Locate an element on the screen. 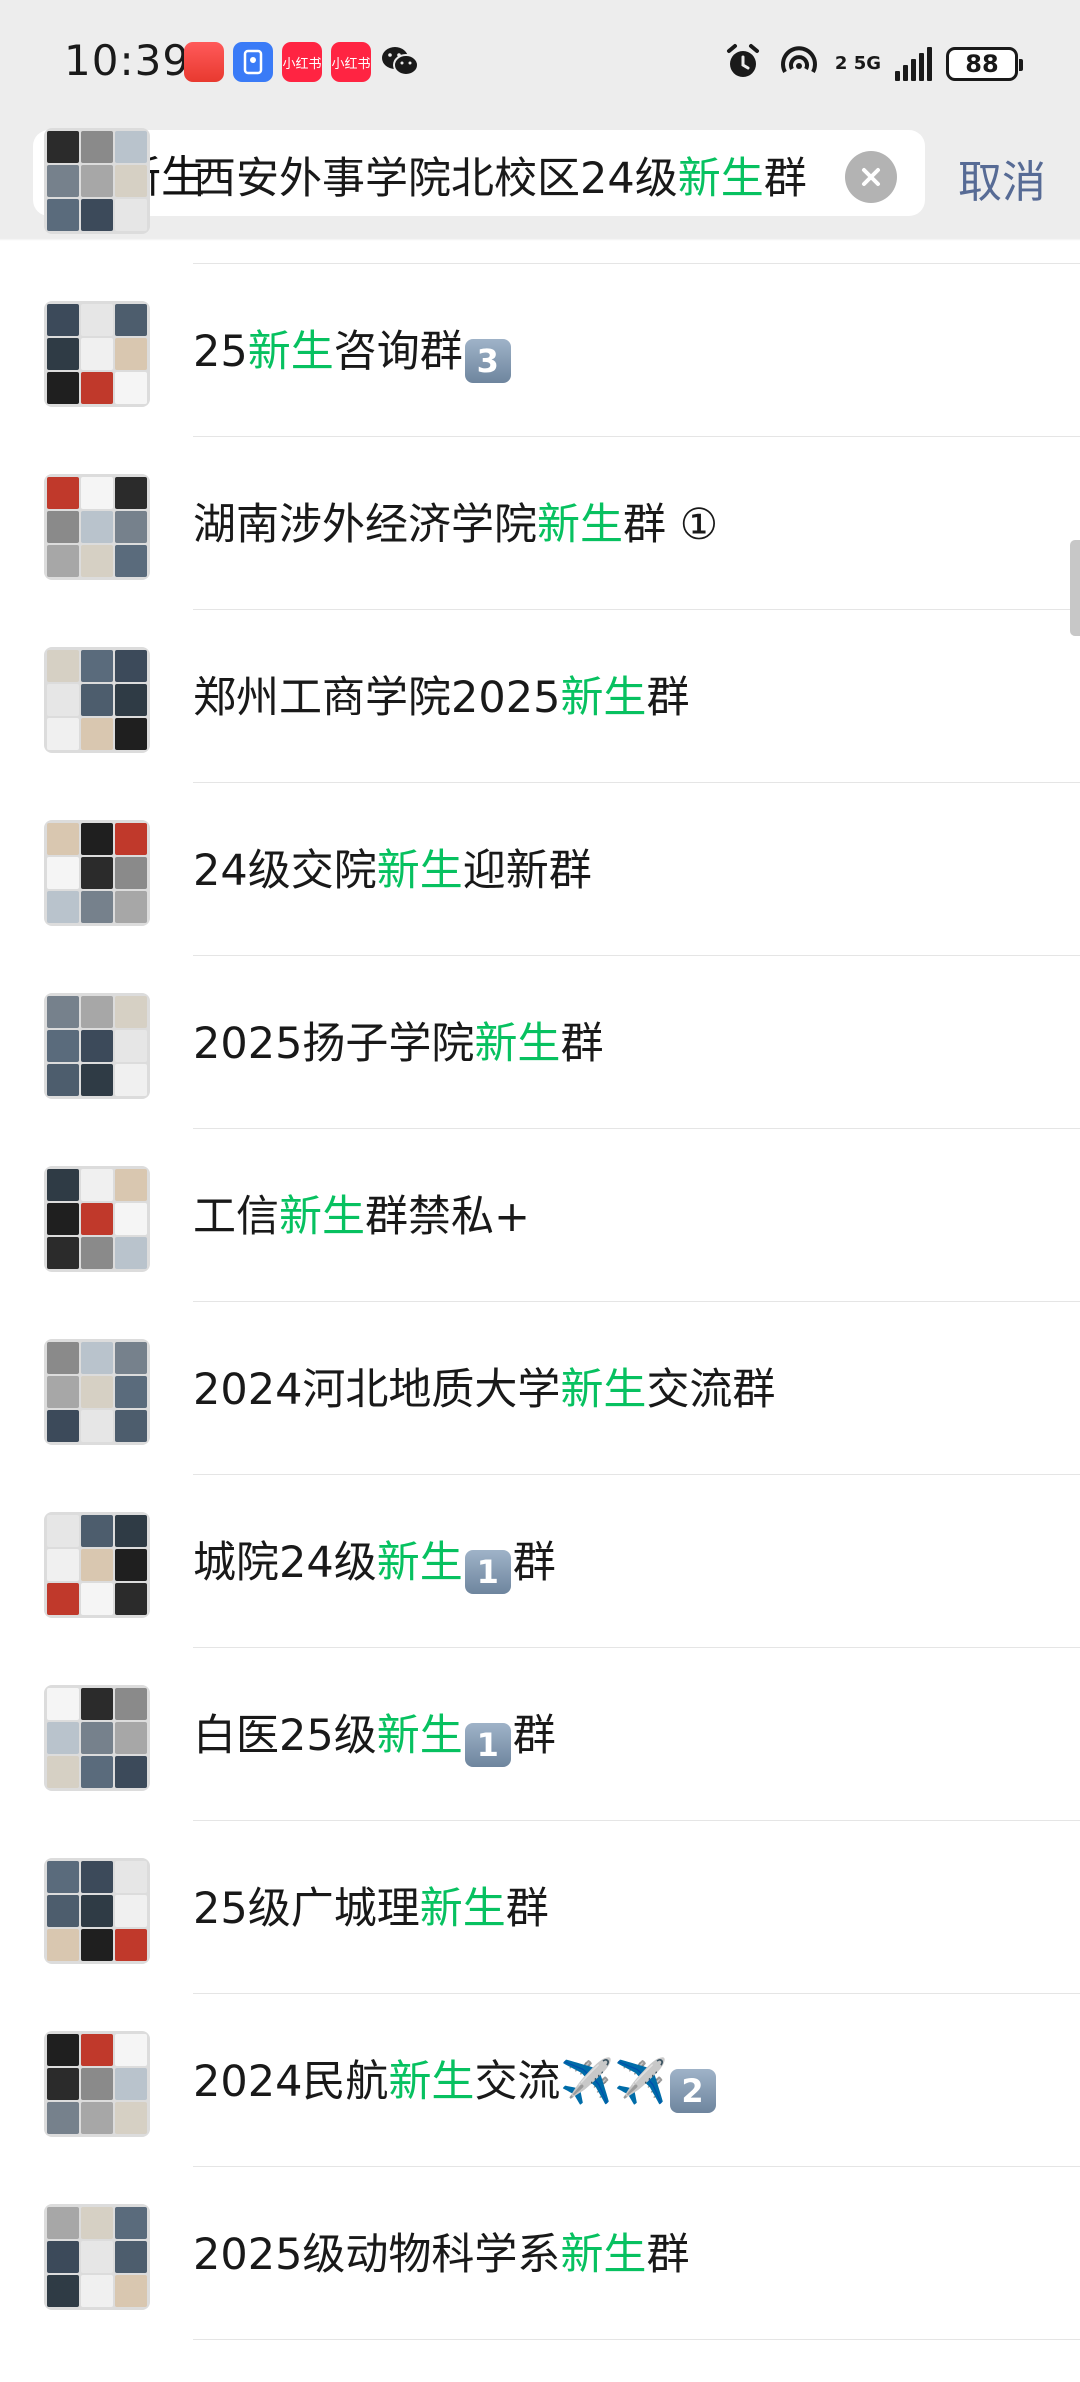 This screenshot has height=2382, width=1080. group-name-text: 2024河北地质大学 is located at coordinates (377, 1390).